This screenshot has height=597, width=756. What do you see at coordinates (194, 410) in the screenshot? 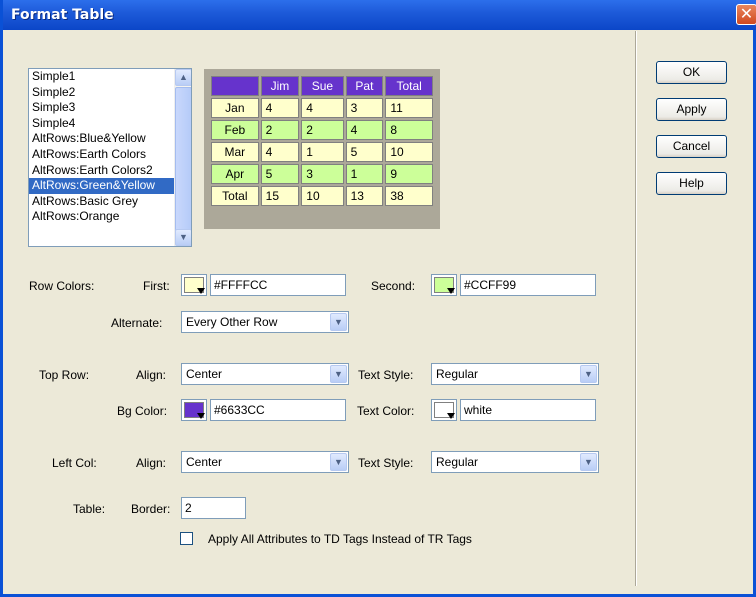
I see `bg-color-picker` at bounding box center [194, 410].